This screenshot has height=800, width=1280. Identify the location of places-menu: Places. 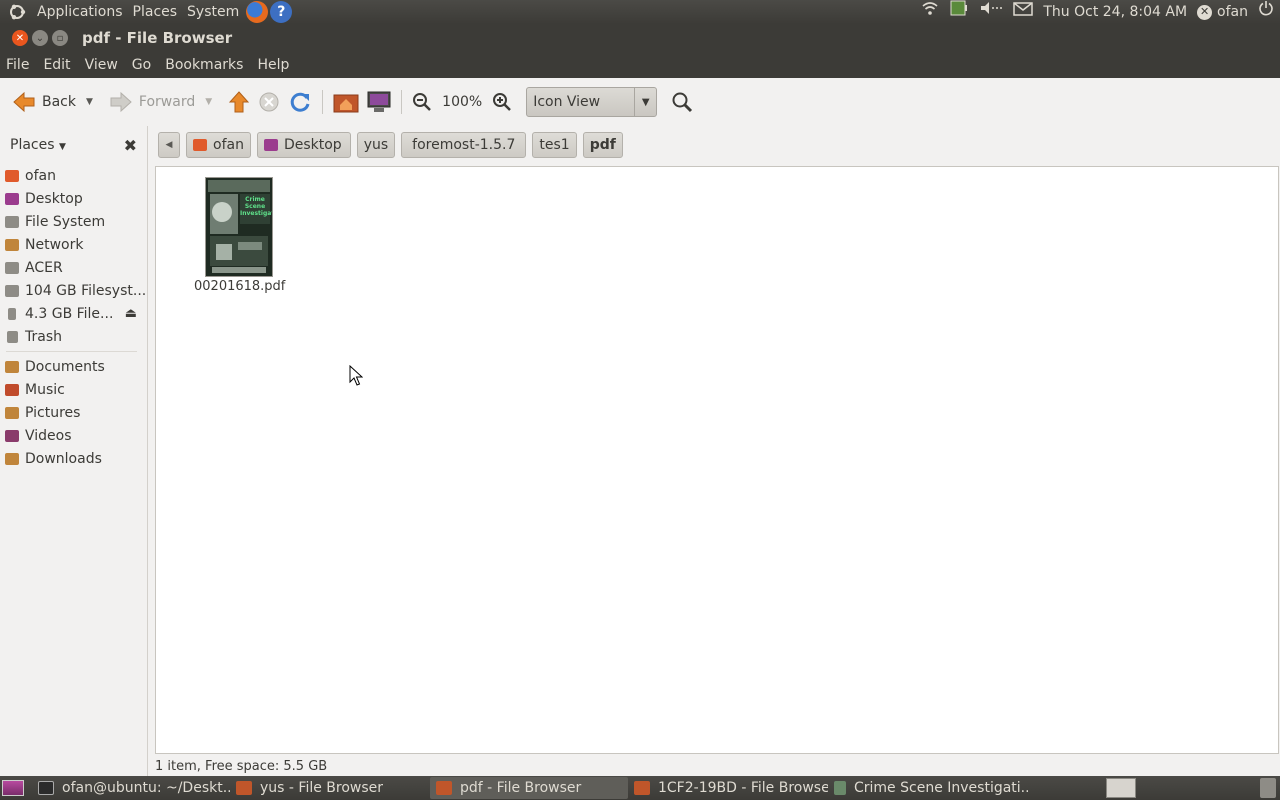
(155, 12).